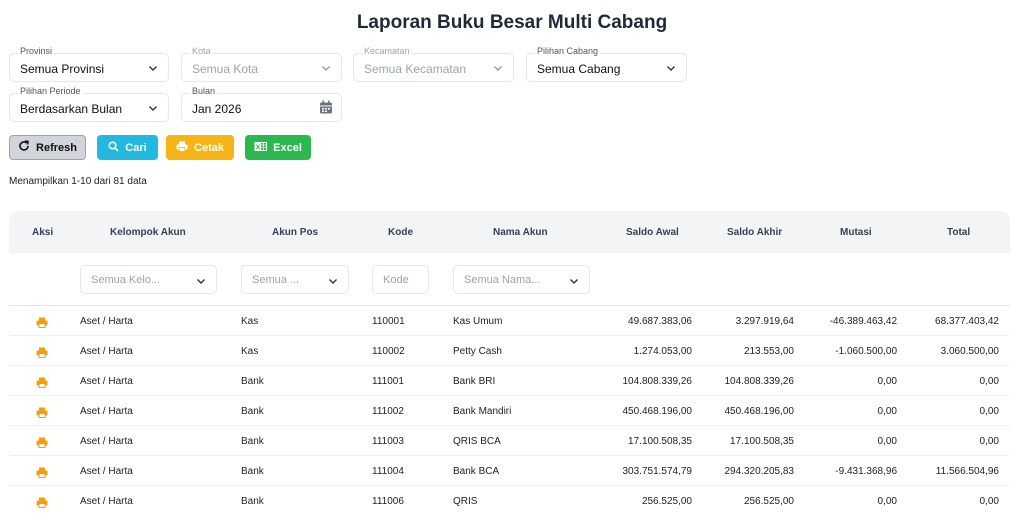 The height and width of the screenshot is (515, 1024). What do you see at coordinates (866, 471) in the screenshot?
I see `cell-mutasi: -9.431.368,96` at bounding box center [866, 471].